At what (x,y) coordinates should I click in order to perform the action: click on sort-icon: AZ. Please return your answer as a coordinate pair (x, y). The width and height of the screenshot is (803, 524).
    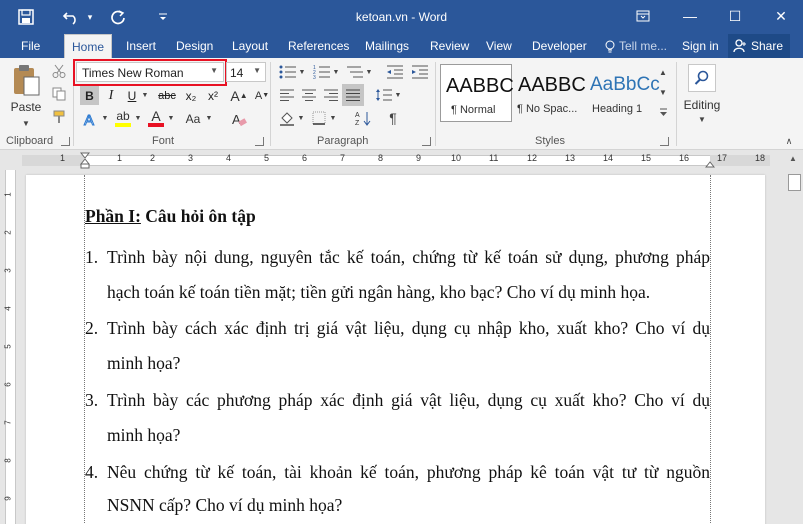
    Looking at the image, I should click on (363, 118).